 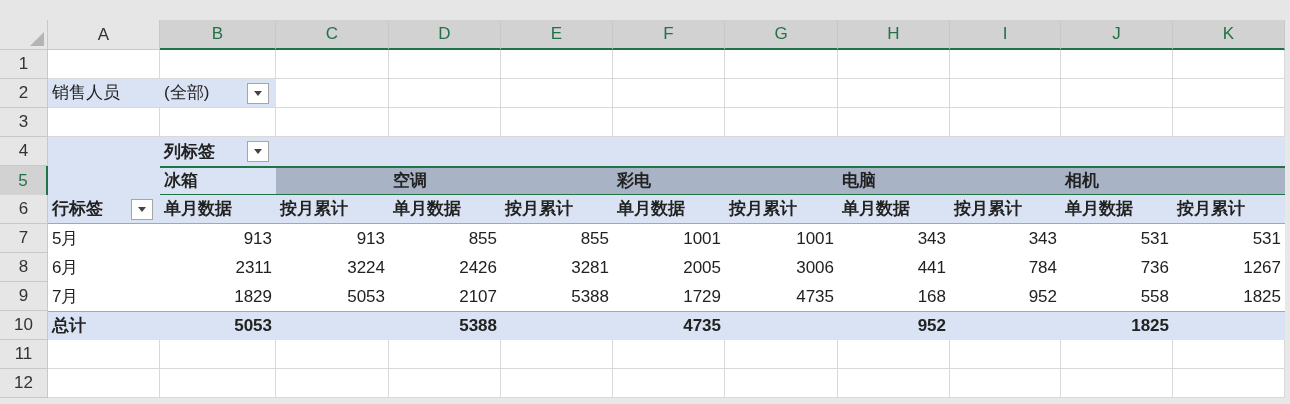 I want to click on row-header: 10, so click(x=24, y=325).